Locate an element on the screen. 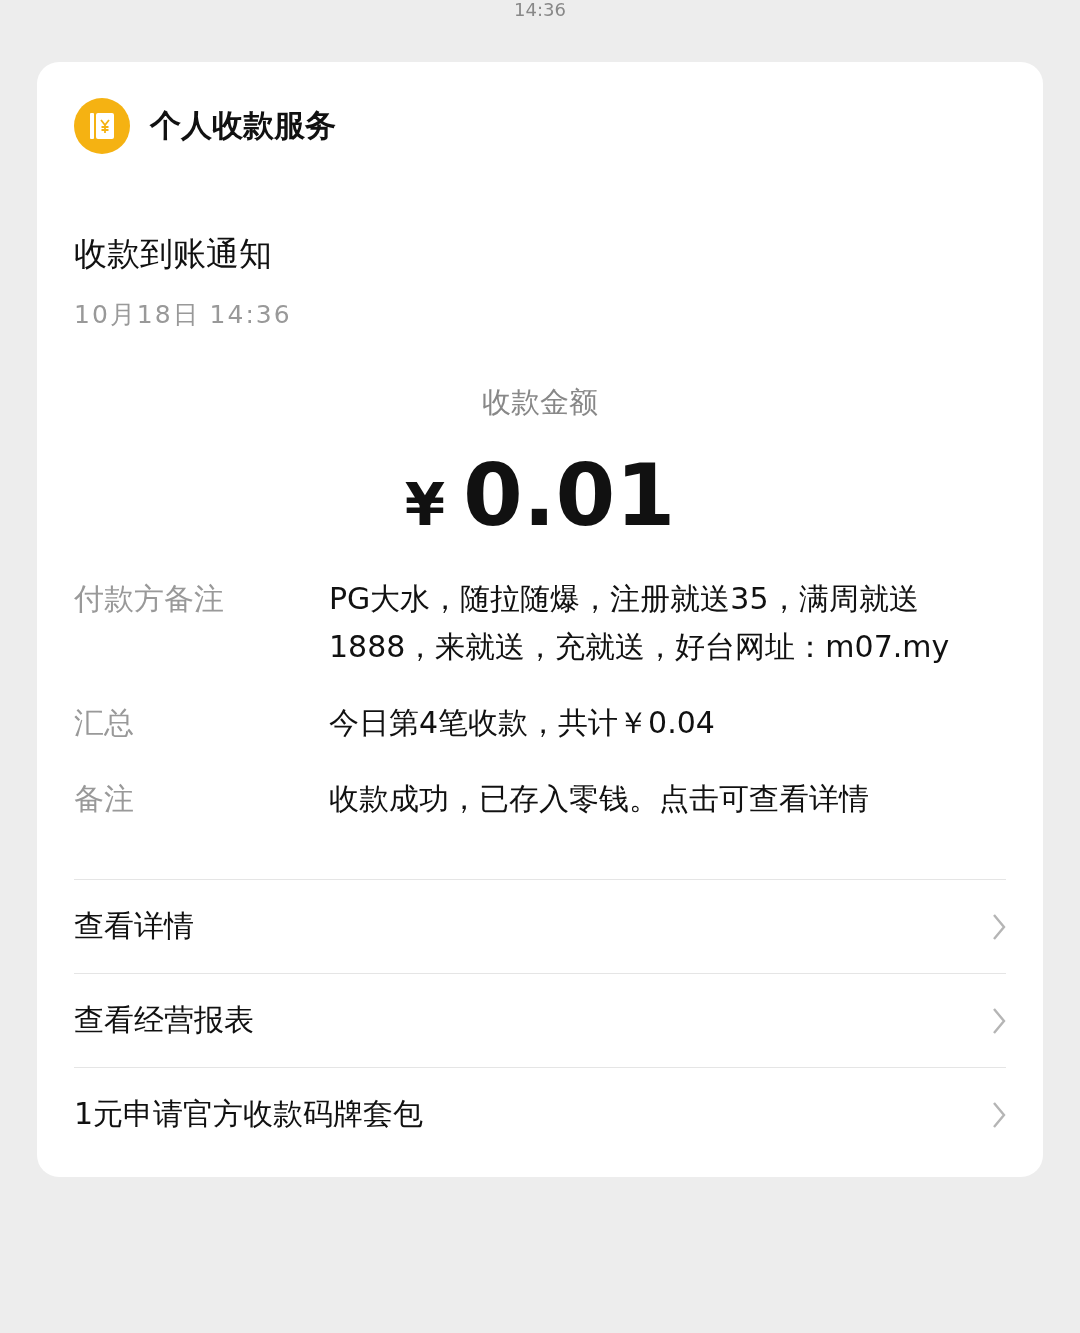 The height and width of the screenshot is (1333, 1080). amount-value: 0.01 is located at coordinates (569, 495).